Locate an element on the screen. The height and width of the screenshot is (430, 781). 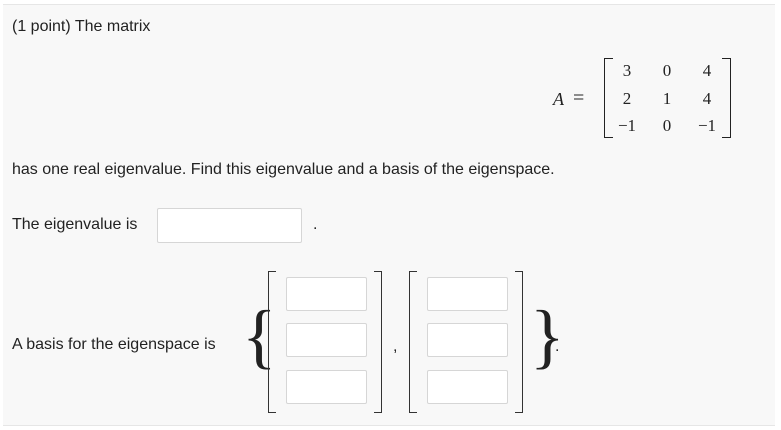
matrix-cell-r1c2: 0 is located at coordinates (667, 70).